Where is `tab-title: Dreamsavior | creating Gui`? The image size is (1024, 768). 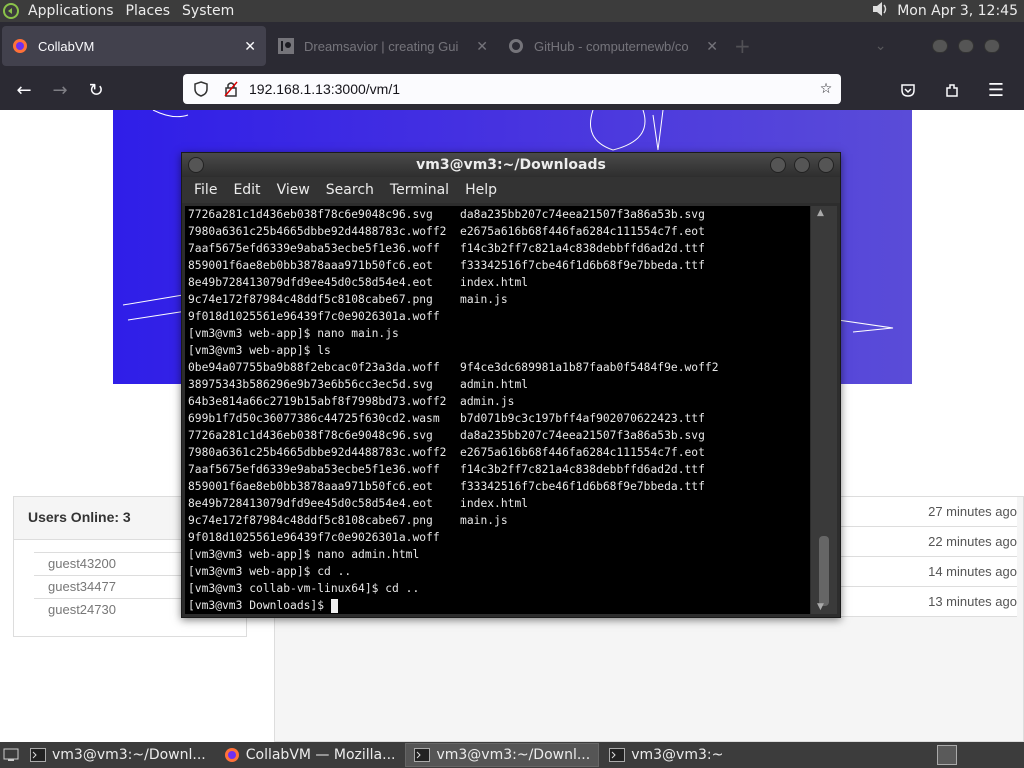
tab-title: Dreamsavior | creating Gui is located at coordinates (381, 46).